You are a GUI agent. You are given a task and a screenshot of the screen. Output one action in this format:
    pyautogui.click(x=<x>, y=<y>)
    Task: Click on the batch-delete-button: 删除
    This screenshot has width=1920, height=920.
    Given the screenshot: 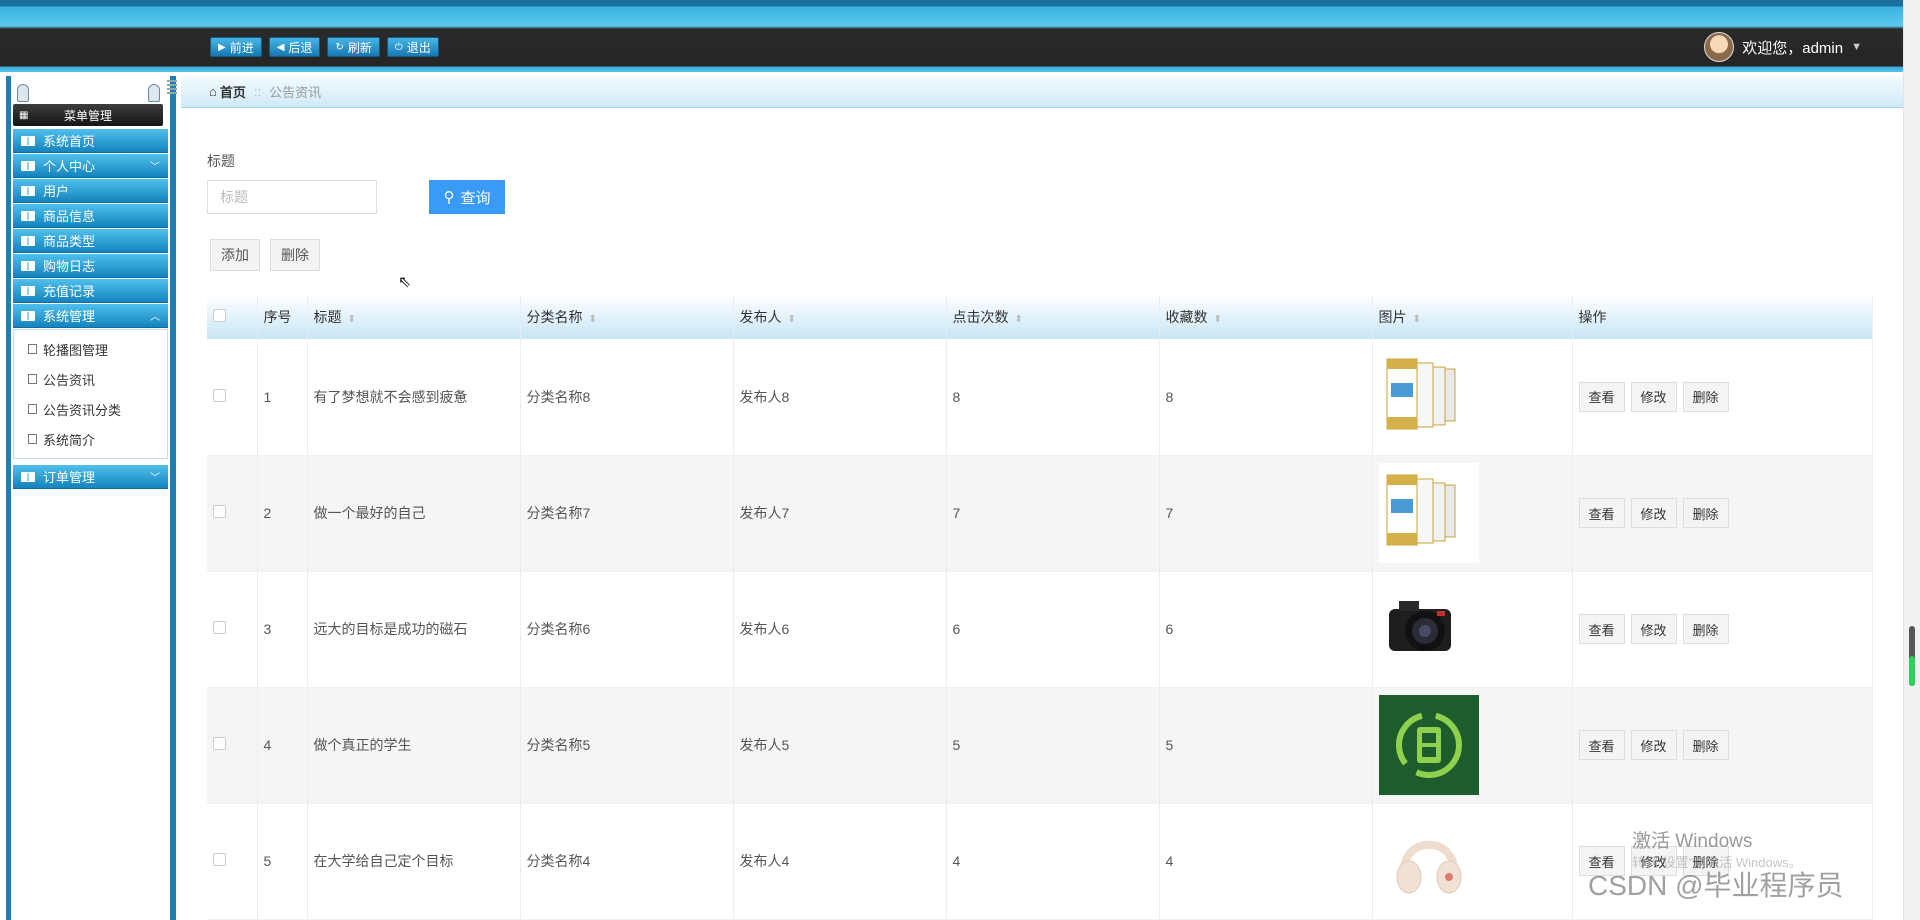 What is the action you would take?
    pyautogui.click(x=295, y=255)
    